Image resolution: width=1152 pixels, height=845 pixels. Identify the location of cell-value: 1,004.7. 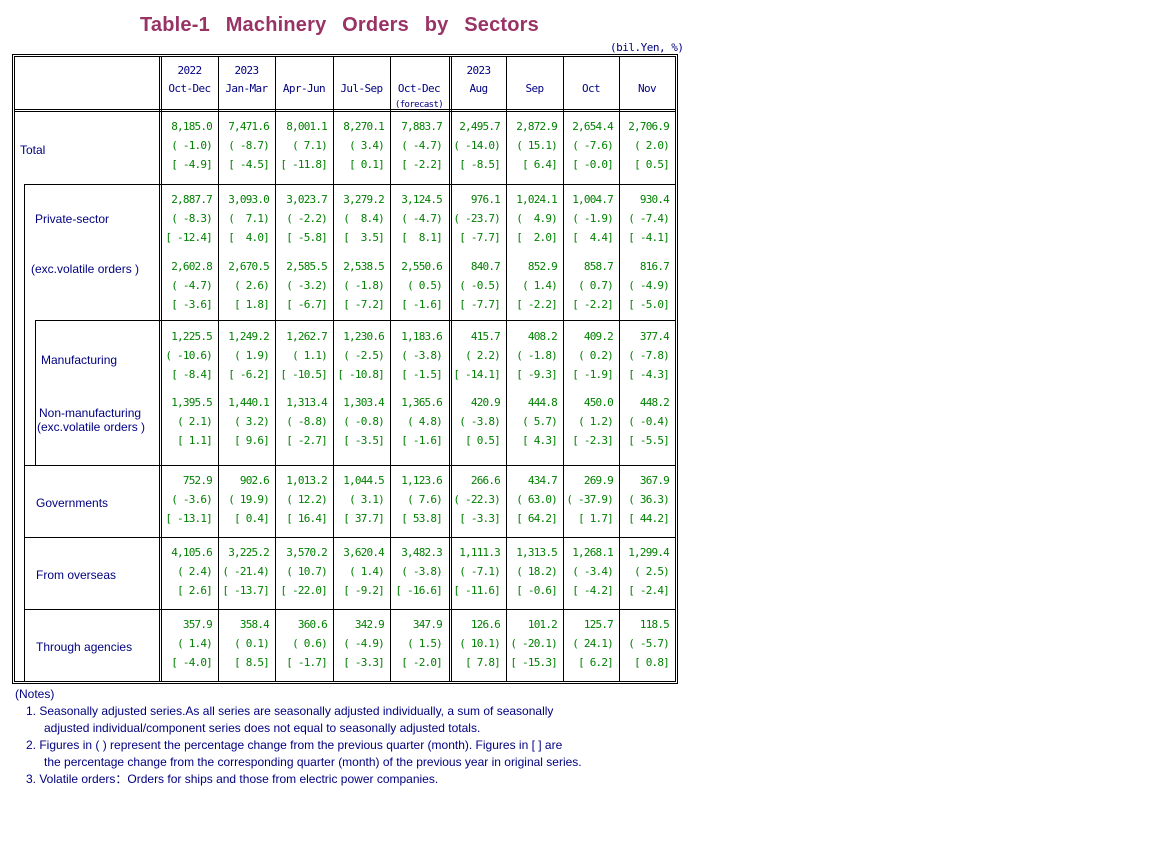
(593, 199).